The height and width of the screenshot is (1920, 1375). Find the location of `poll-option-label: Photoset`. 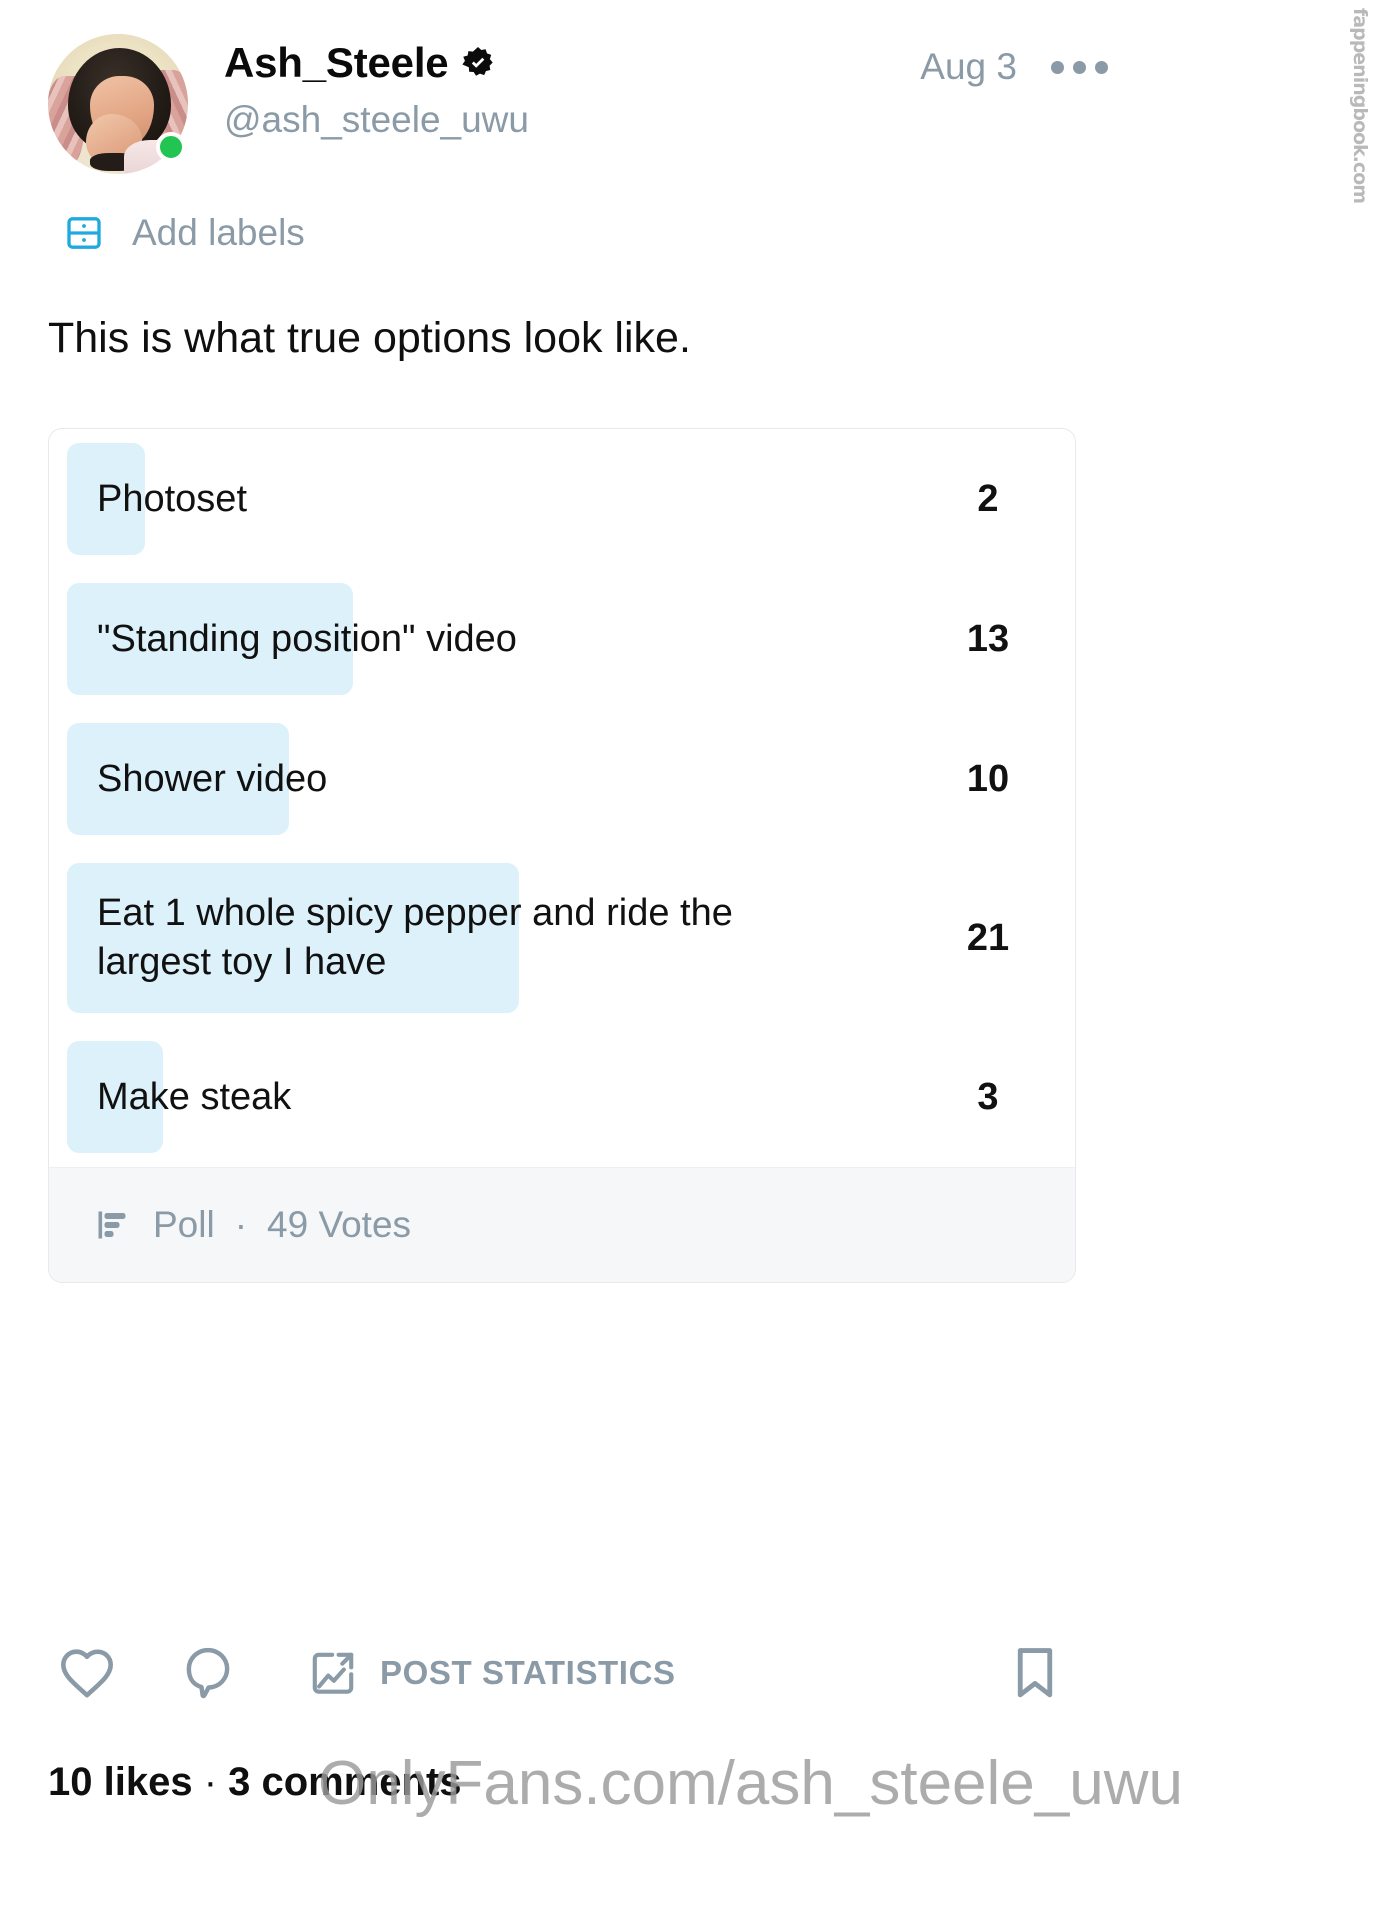

poll-option-label: Photoset is located at coordinates (172, 498).